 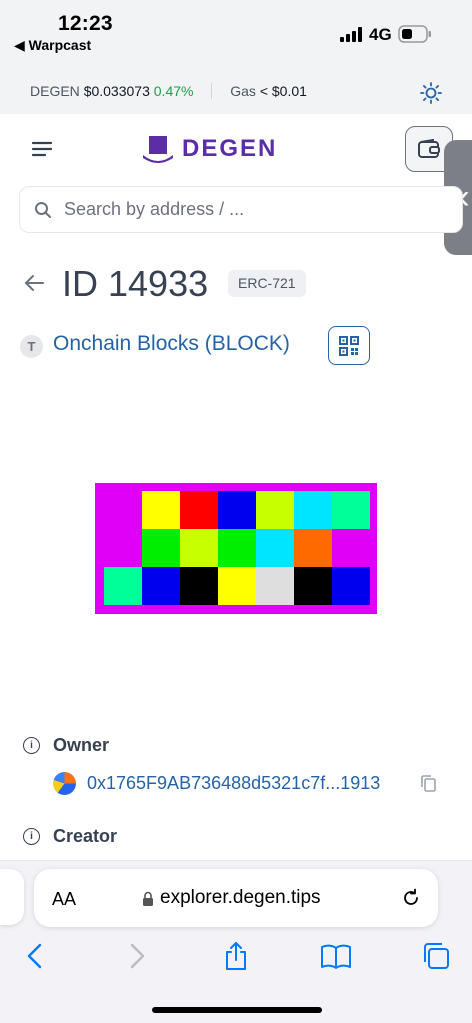 I want to click on share-icon, so click(x=236, y=956).